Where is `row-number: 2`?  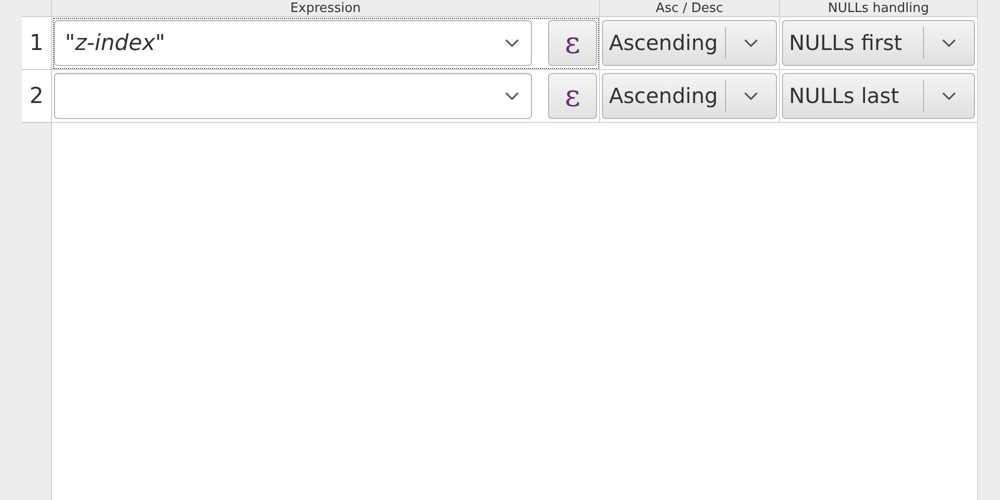
row-number: 2 is located at coordinates (37, 96).